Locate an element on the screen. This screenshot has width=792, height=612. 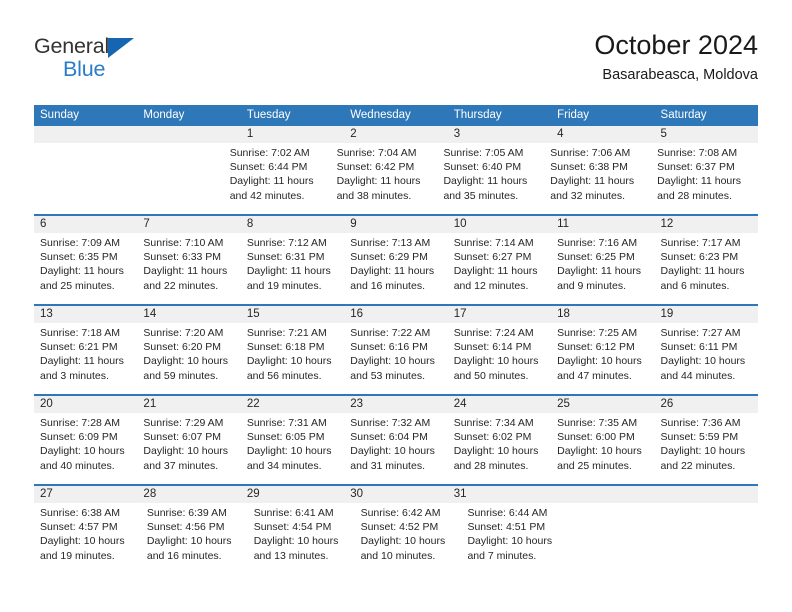
date-number: 30 is located at coordinates (395, 494).